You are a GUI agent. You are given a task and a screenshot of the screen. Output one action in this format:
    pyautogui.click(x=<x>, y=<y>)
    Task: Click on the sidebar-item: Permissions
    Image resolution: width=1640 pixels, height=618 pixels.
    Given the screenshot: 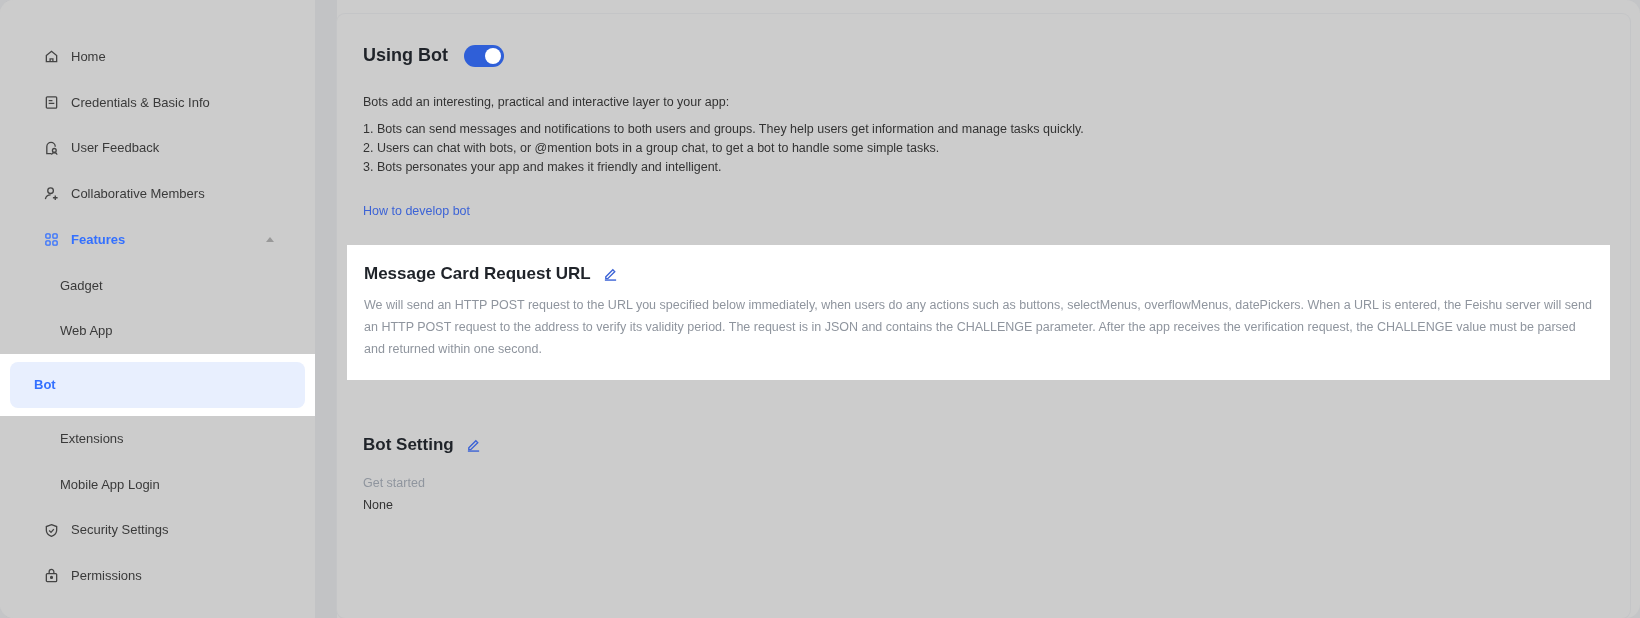 What is the action you would take?
    pyautogui.click(x=157, y=575)
    